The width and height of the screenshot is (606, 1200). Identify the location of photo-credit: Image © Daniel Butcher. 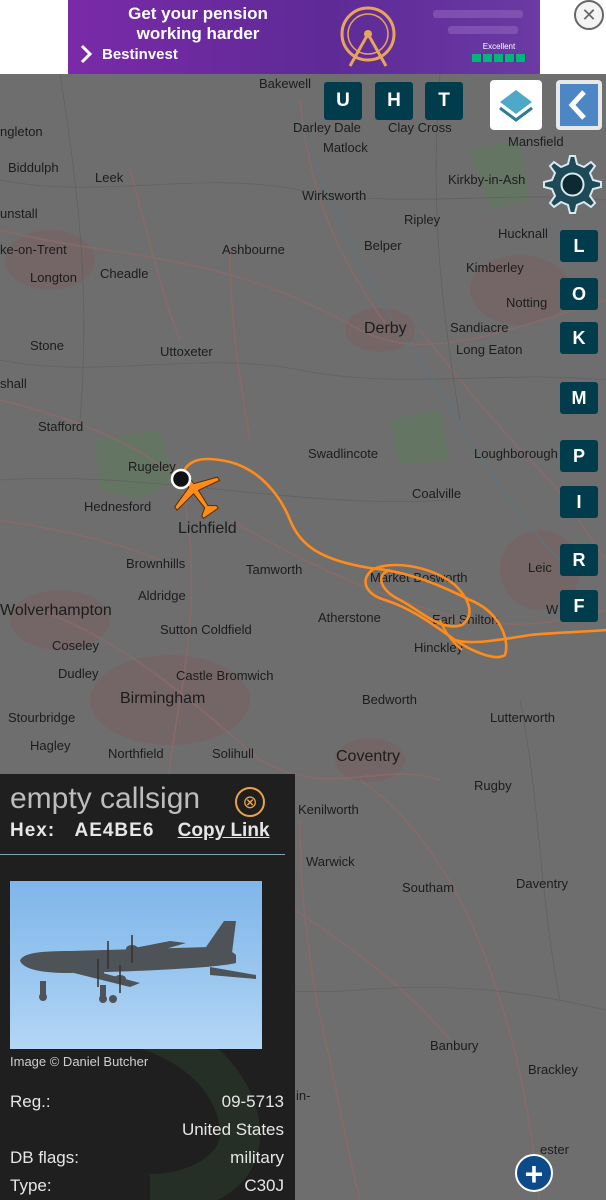
(79, 1061).